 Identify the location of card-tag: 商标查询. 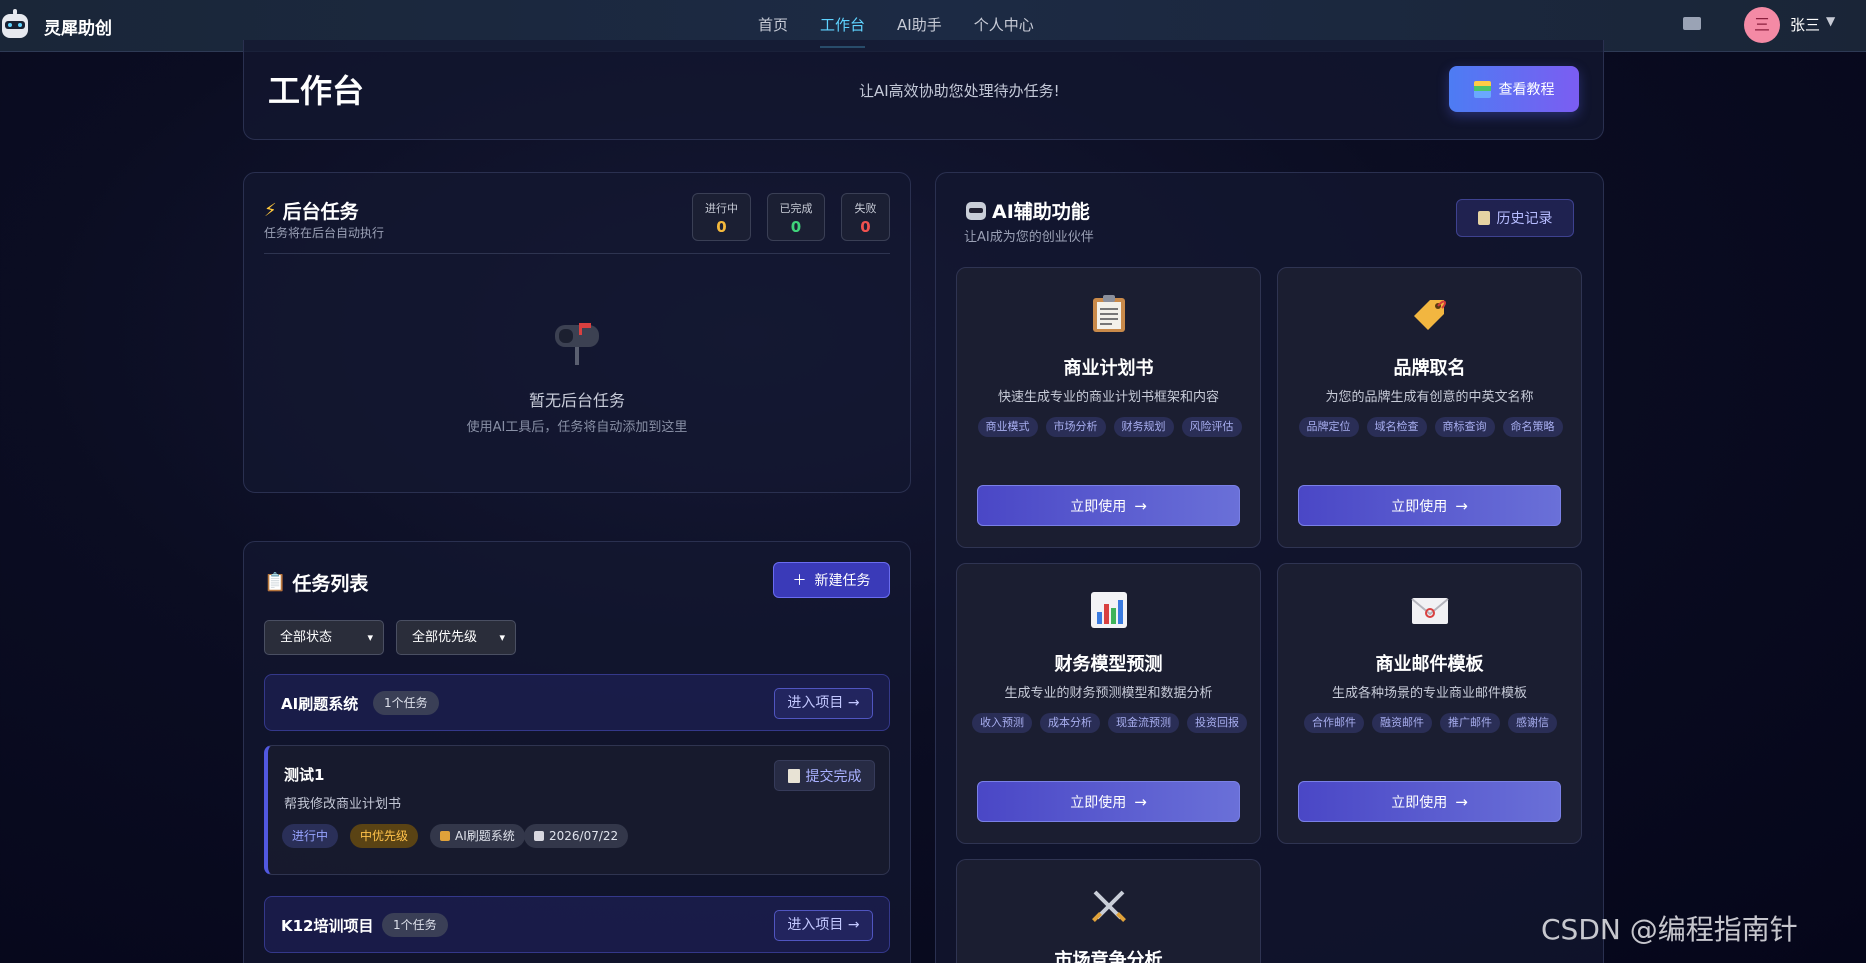
(1464, 427).